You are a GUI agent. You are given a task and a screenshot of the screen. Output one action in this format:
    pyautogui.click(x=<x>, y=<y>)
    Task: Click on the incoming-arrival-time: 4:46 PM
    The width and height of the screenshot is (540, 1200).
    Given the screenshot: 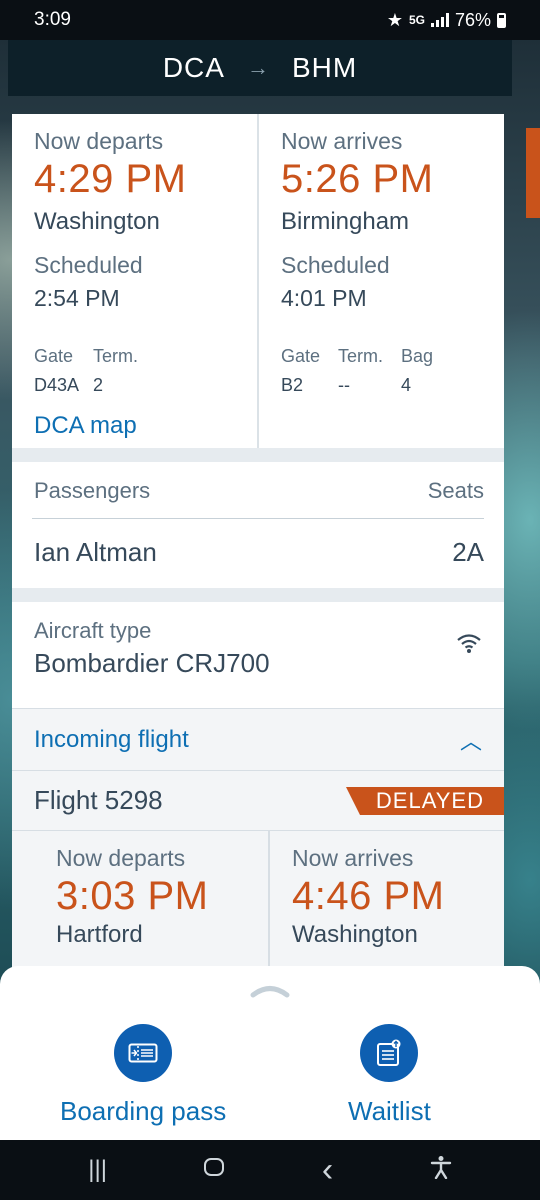 What is the action you would take?
    pyautogui.click(x=368, y=896)
    